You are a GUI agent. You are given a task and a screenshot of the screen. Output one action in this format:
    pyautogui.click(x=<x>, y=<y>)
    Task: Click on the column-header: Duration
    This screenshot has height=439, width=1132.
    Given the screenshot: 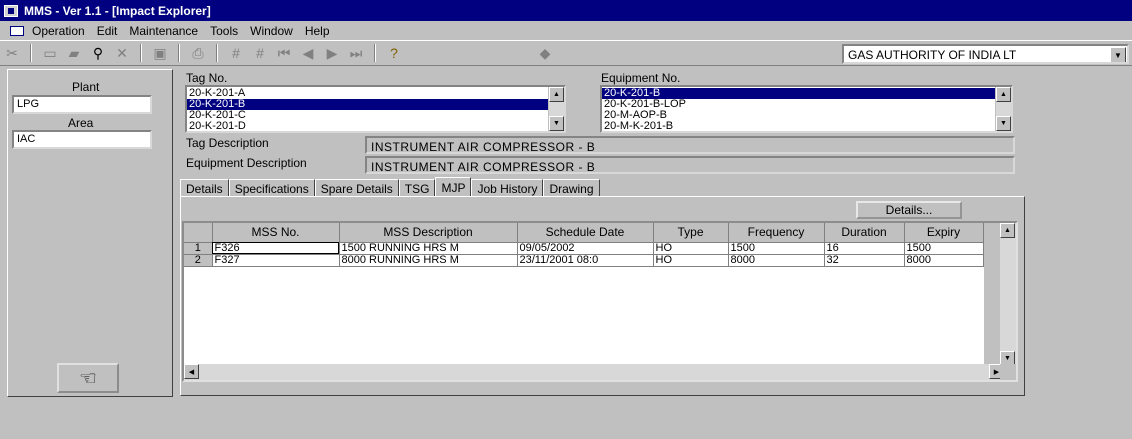 What is the action you would take?
    pyautogui.click(x=864, y=233)
    